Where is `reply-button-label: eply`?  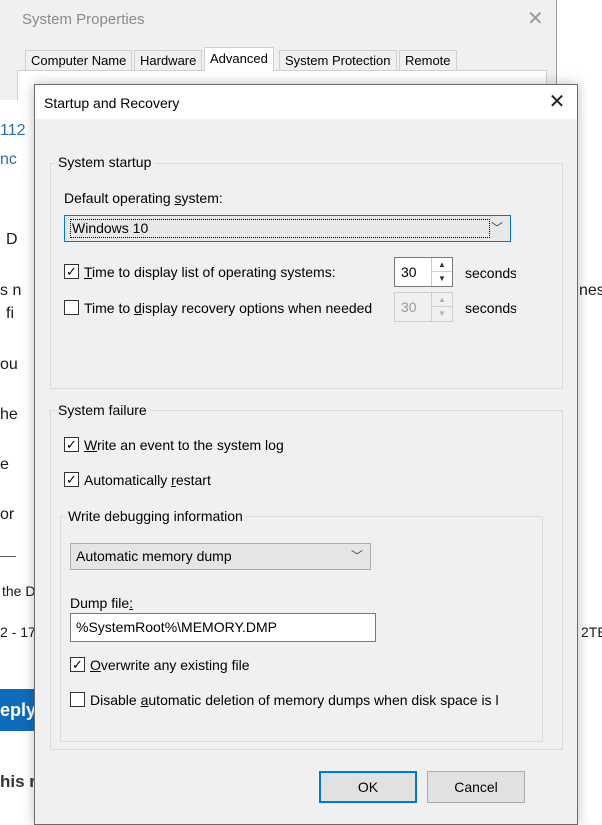
reply-button-label: eply is located at coordinates (18, 710).